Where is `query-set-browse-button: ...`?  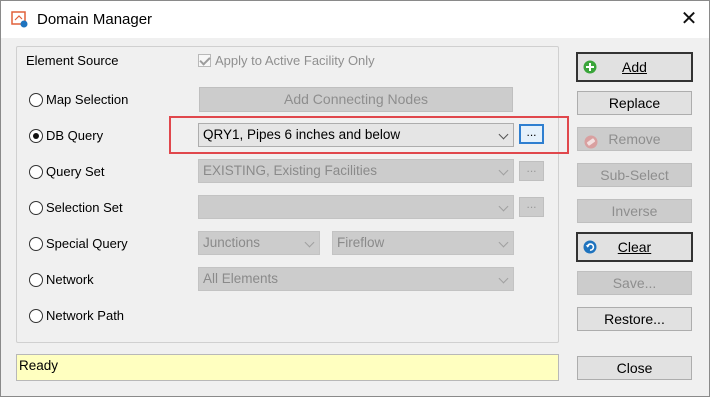 query-set-browse-button: ... is located at coordinates (531, 171).